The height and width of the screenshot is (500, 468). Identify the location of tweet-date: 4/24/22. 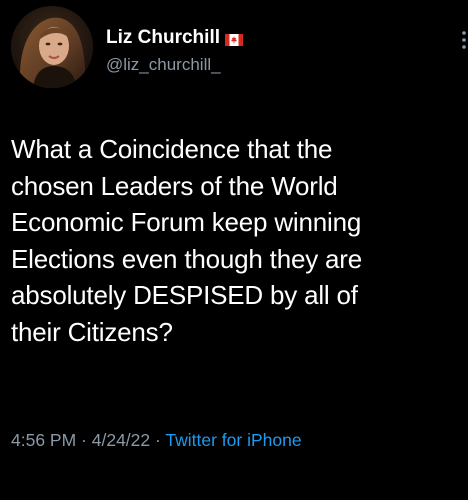
(121, 440).